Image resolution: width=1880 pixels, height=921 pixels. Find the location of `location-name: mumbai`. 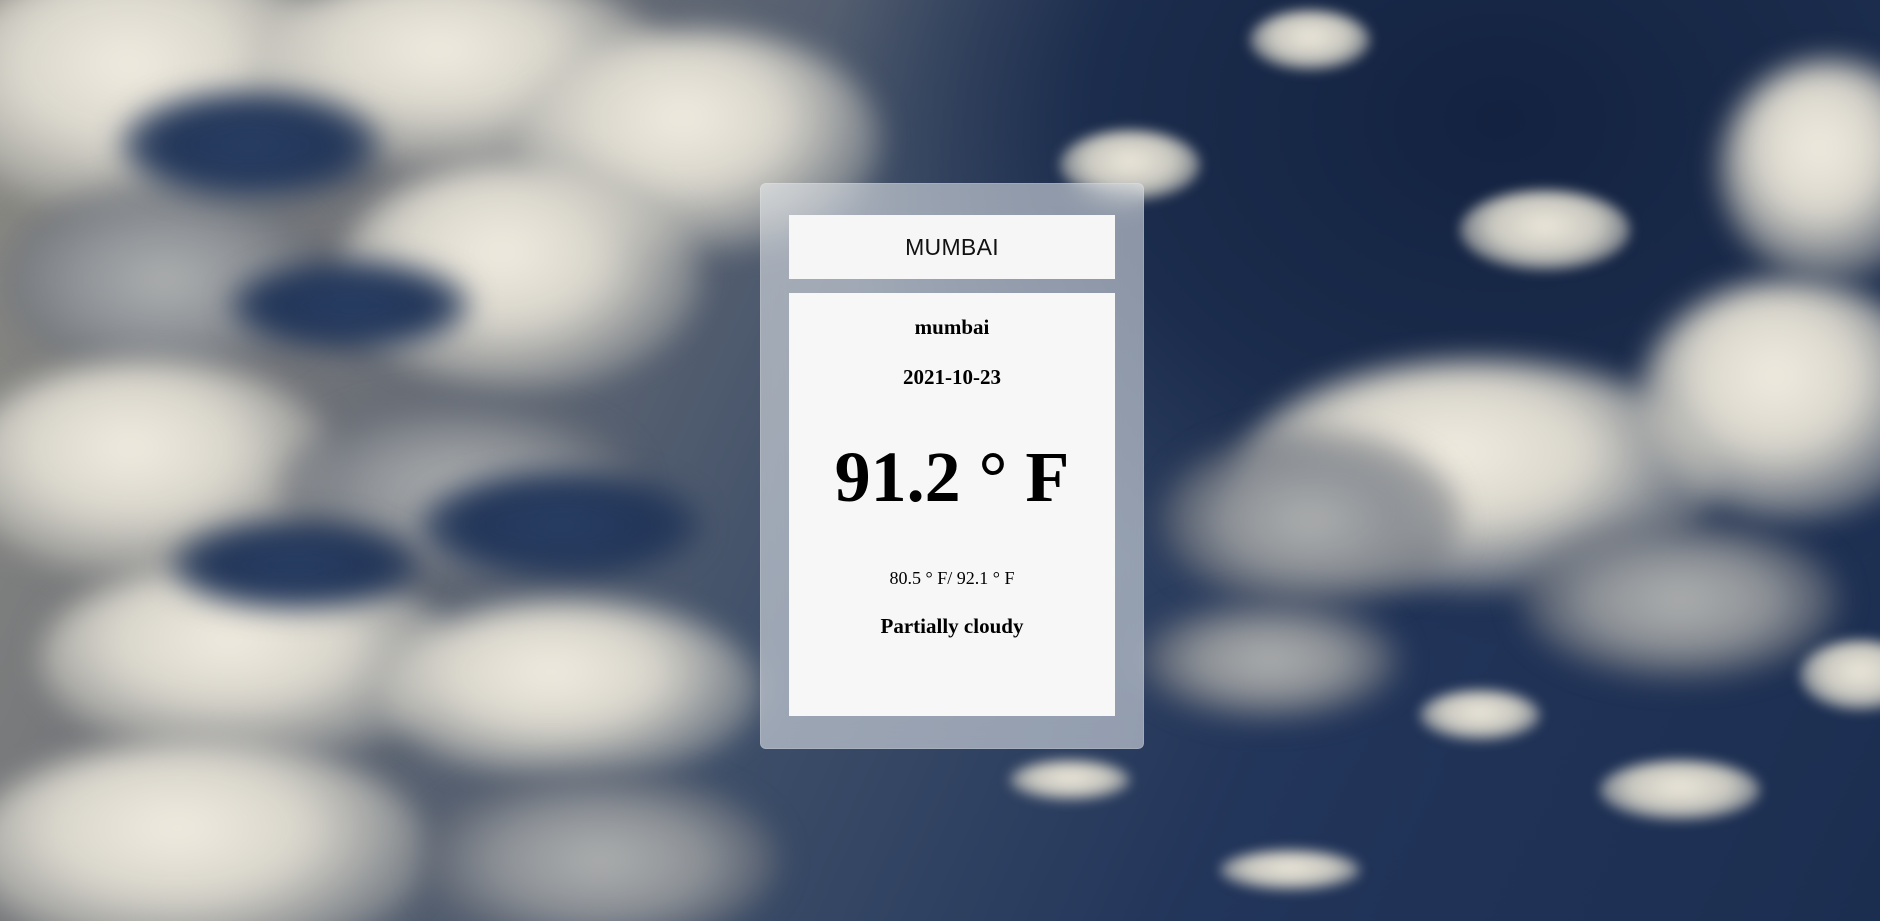

location-name: mumbai is located at coordinates (952, 327).